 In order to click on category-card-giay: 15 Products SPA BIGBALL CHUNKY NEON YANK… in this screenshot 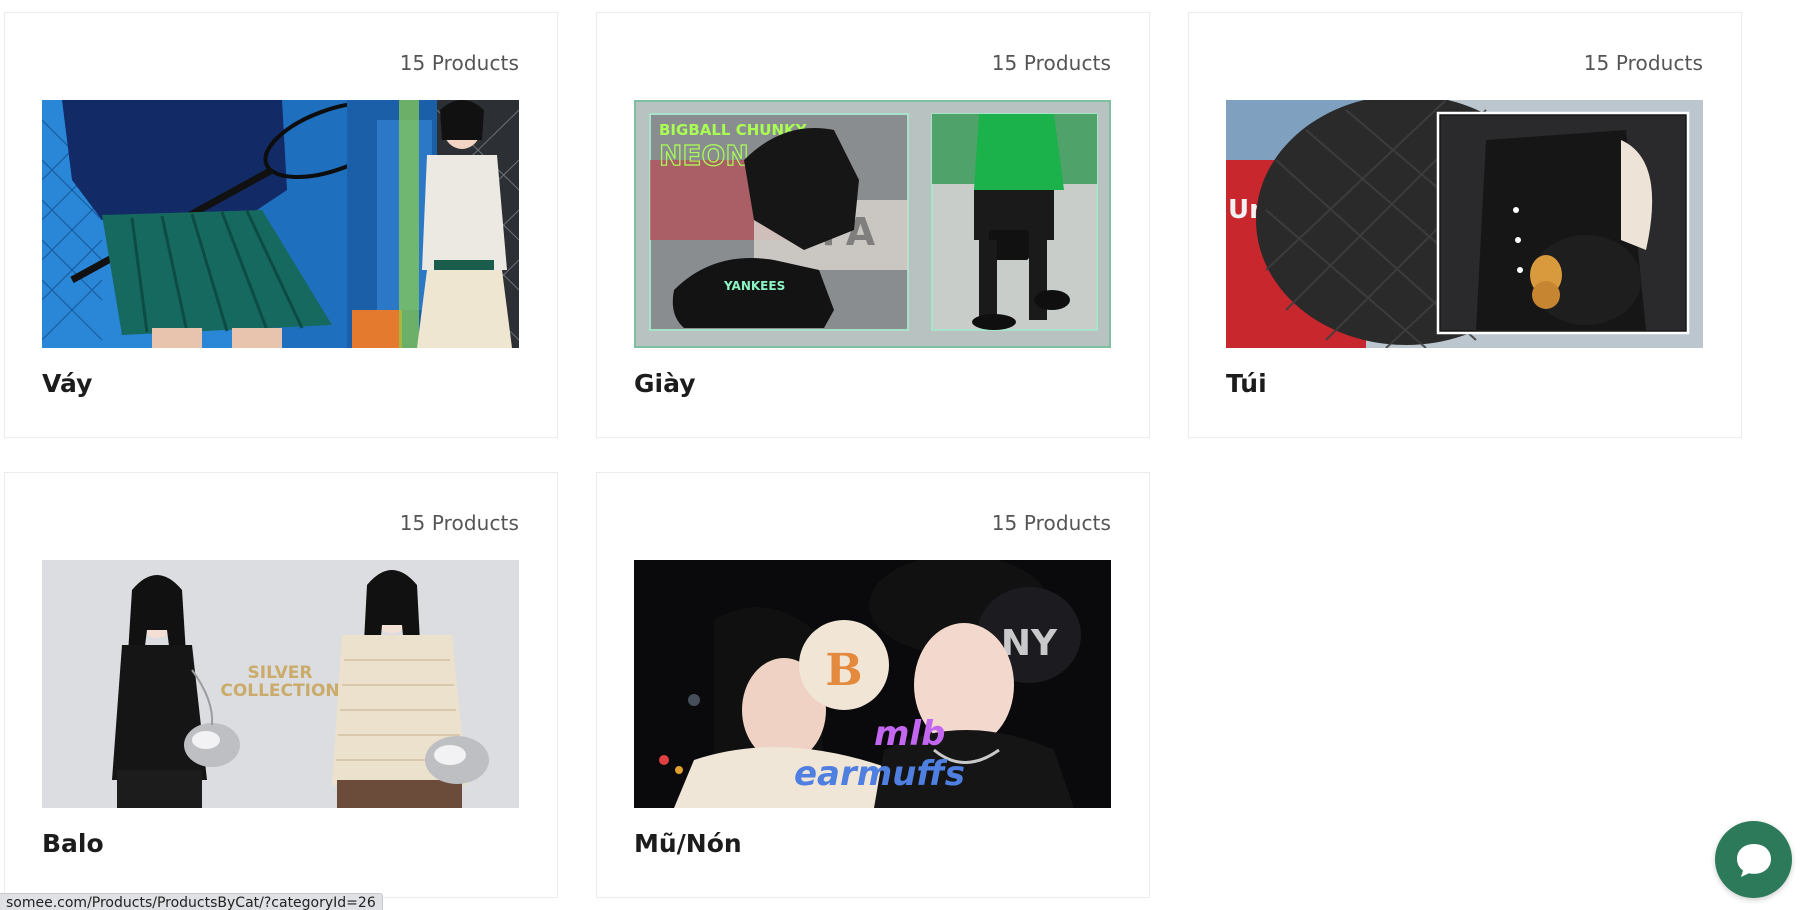, I will do `click(873, 225)`.